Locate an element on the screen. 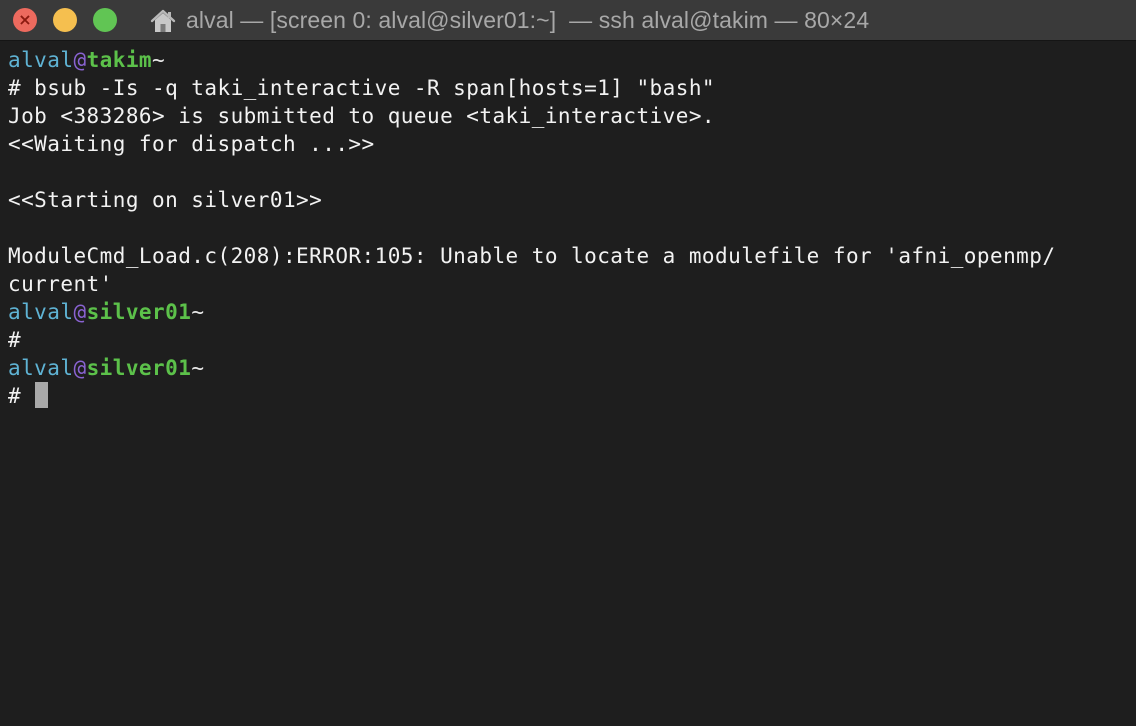 This screenshot has height=726, width=1136. prompt-line: alval@takim~ is located at coordinates (569, 60).